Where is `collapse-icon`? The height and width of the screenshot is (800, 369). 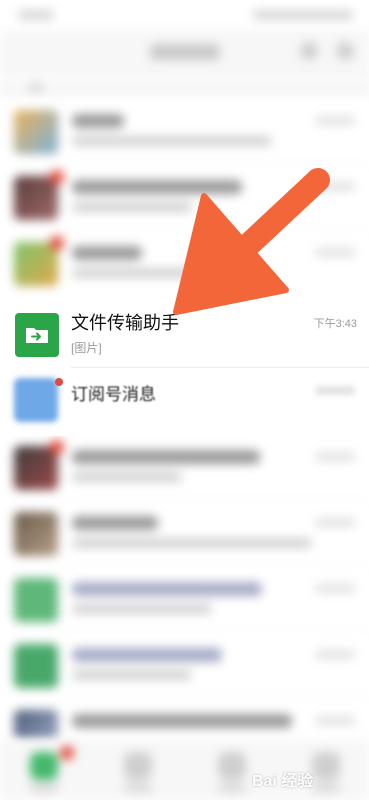
collapse-icon is located at coordinates (36, 88).